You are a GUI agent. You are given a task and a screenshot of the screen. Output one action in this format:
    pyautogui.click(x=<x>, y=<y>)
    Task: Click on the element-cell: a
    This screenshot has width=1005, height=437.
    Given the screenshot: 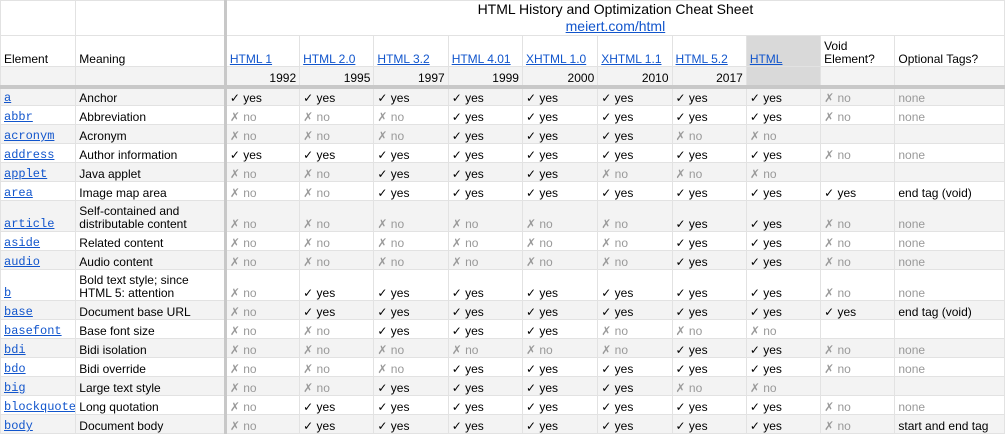 What is the action you would take?
    pyautogui.click(x=38, y=96)
    